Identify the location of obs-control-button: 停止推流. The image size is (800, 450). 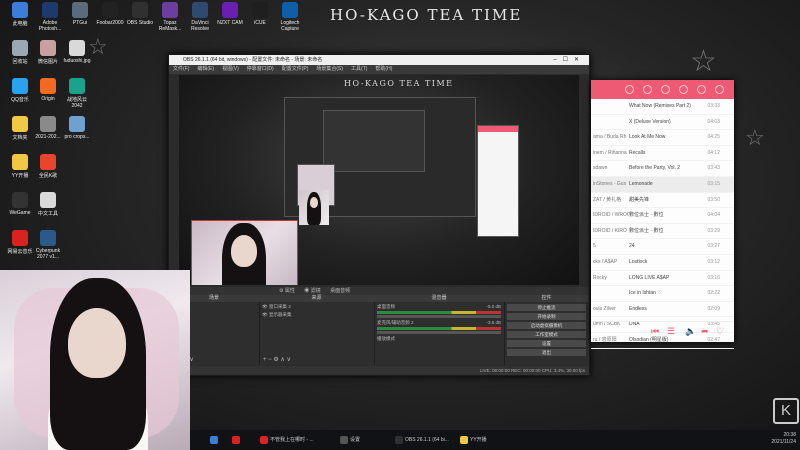
(546, 307).